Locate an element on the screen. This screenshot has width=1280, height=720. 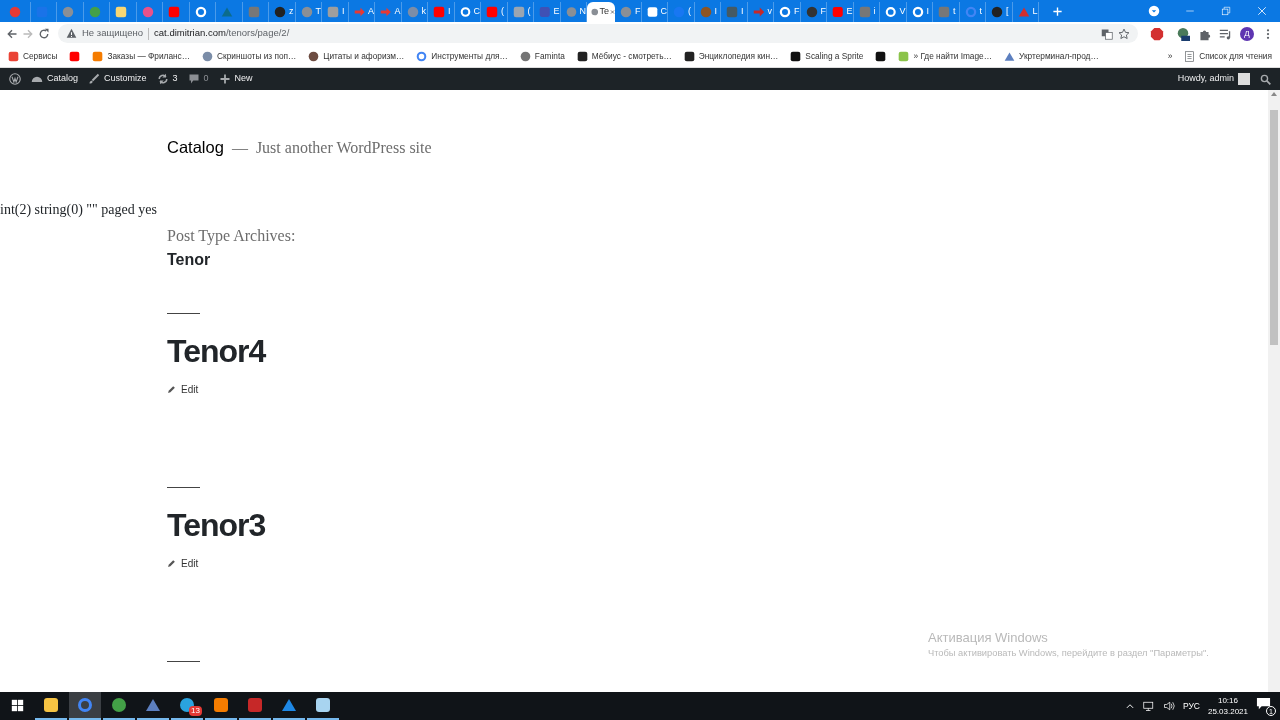
bookmark: Сервисы is located at coordinates (33, 56).